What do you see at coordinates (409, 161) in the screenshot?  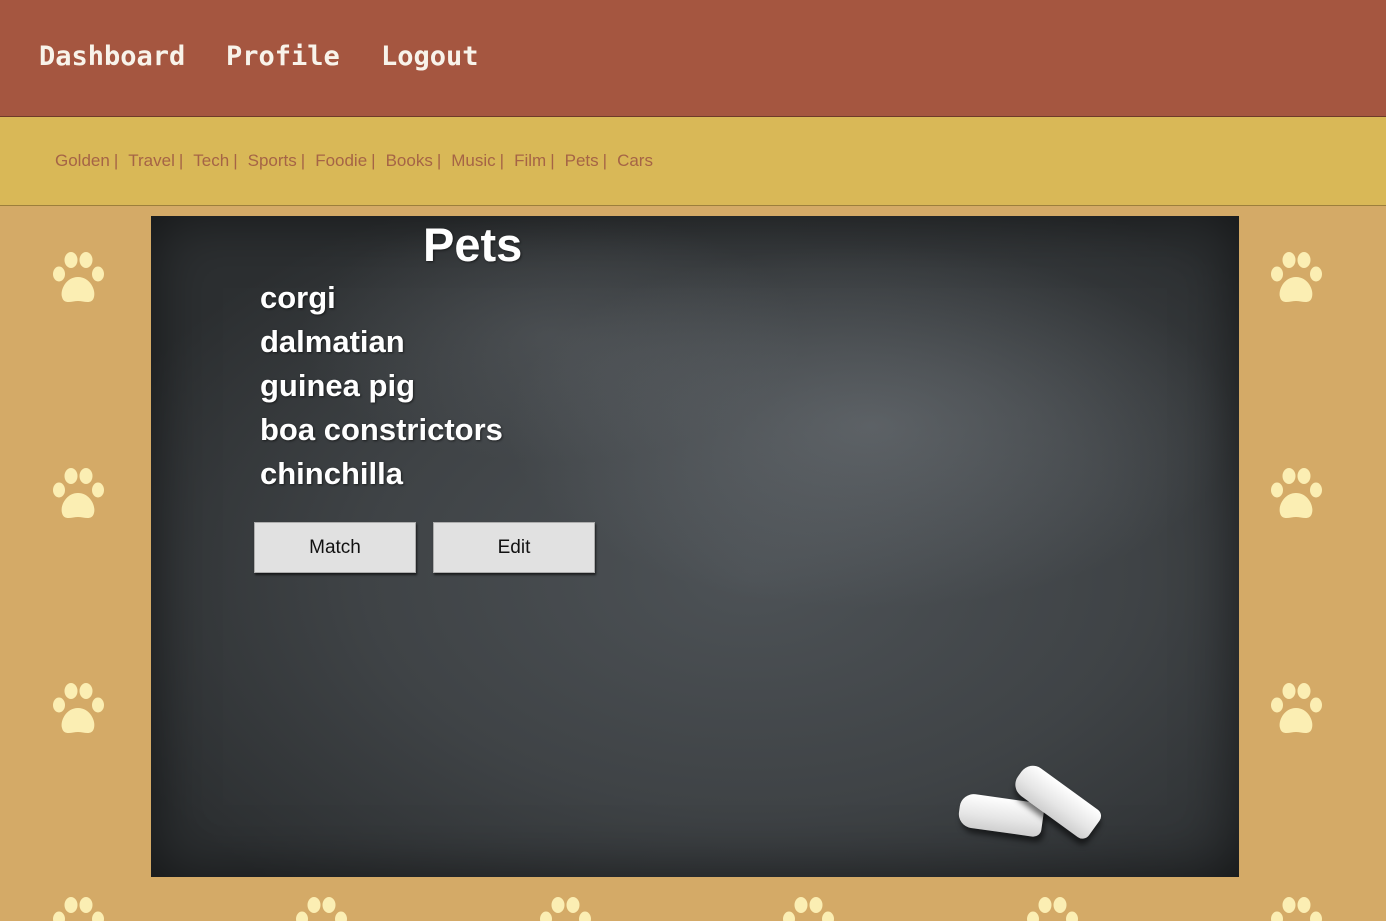 I see `category-link-books: Books` at bounding box center [409, 161].